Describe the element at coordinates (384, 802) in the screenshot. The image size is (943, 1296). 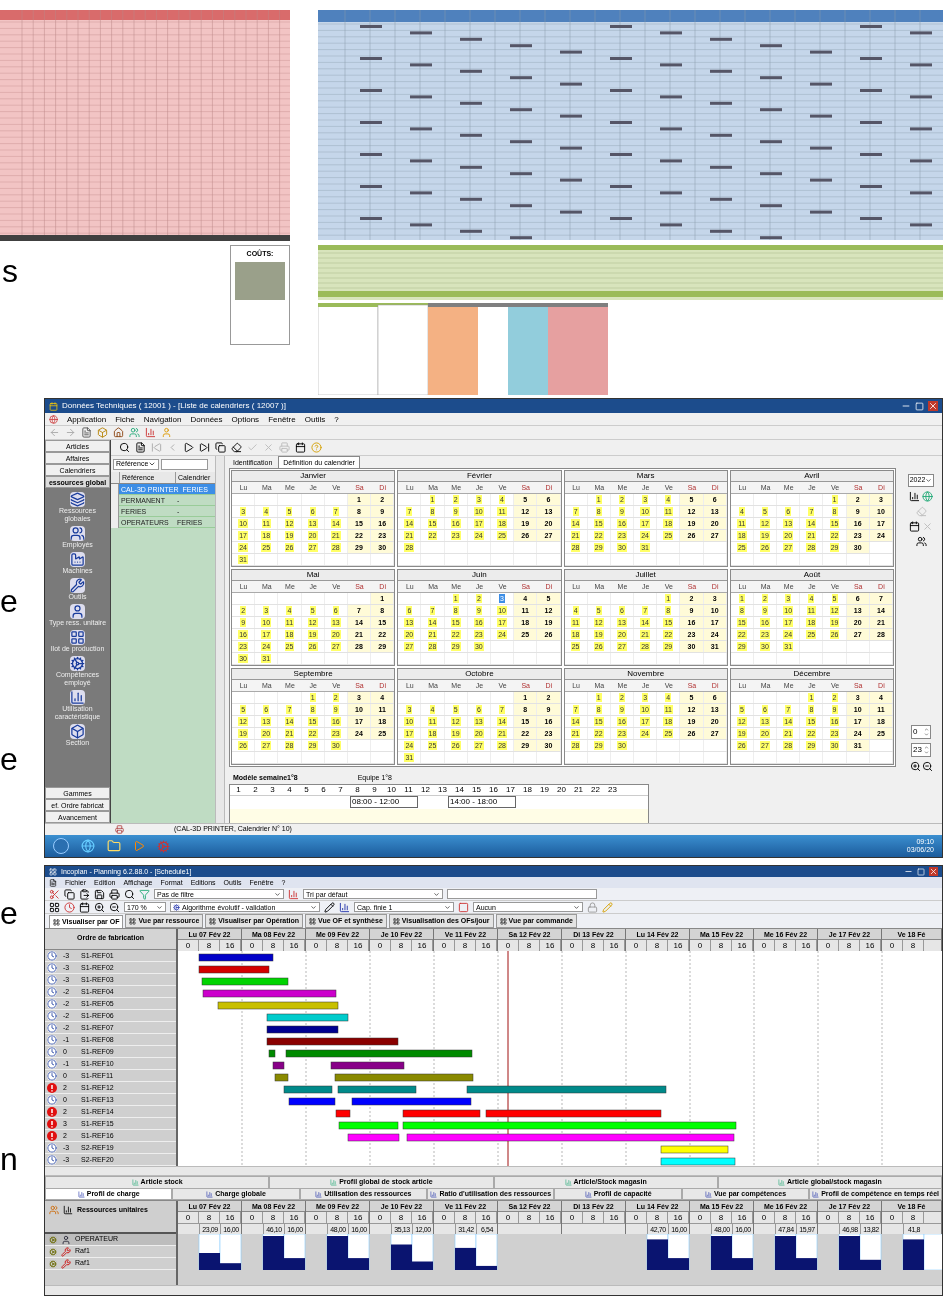
I see `shift-field: 08:00 - 12:00` at that location.